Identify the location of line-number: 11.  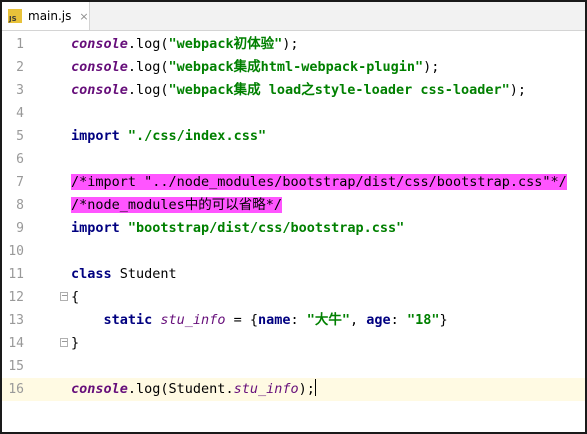
(16, 274).